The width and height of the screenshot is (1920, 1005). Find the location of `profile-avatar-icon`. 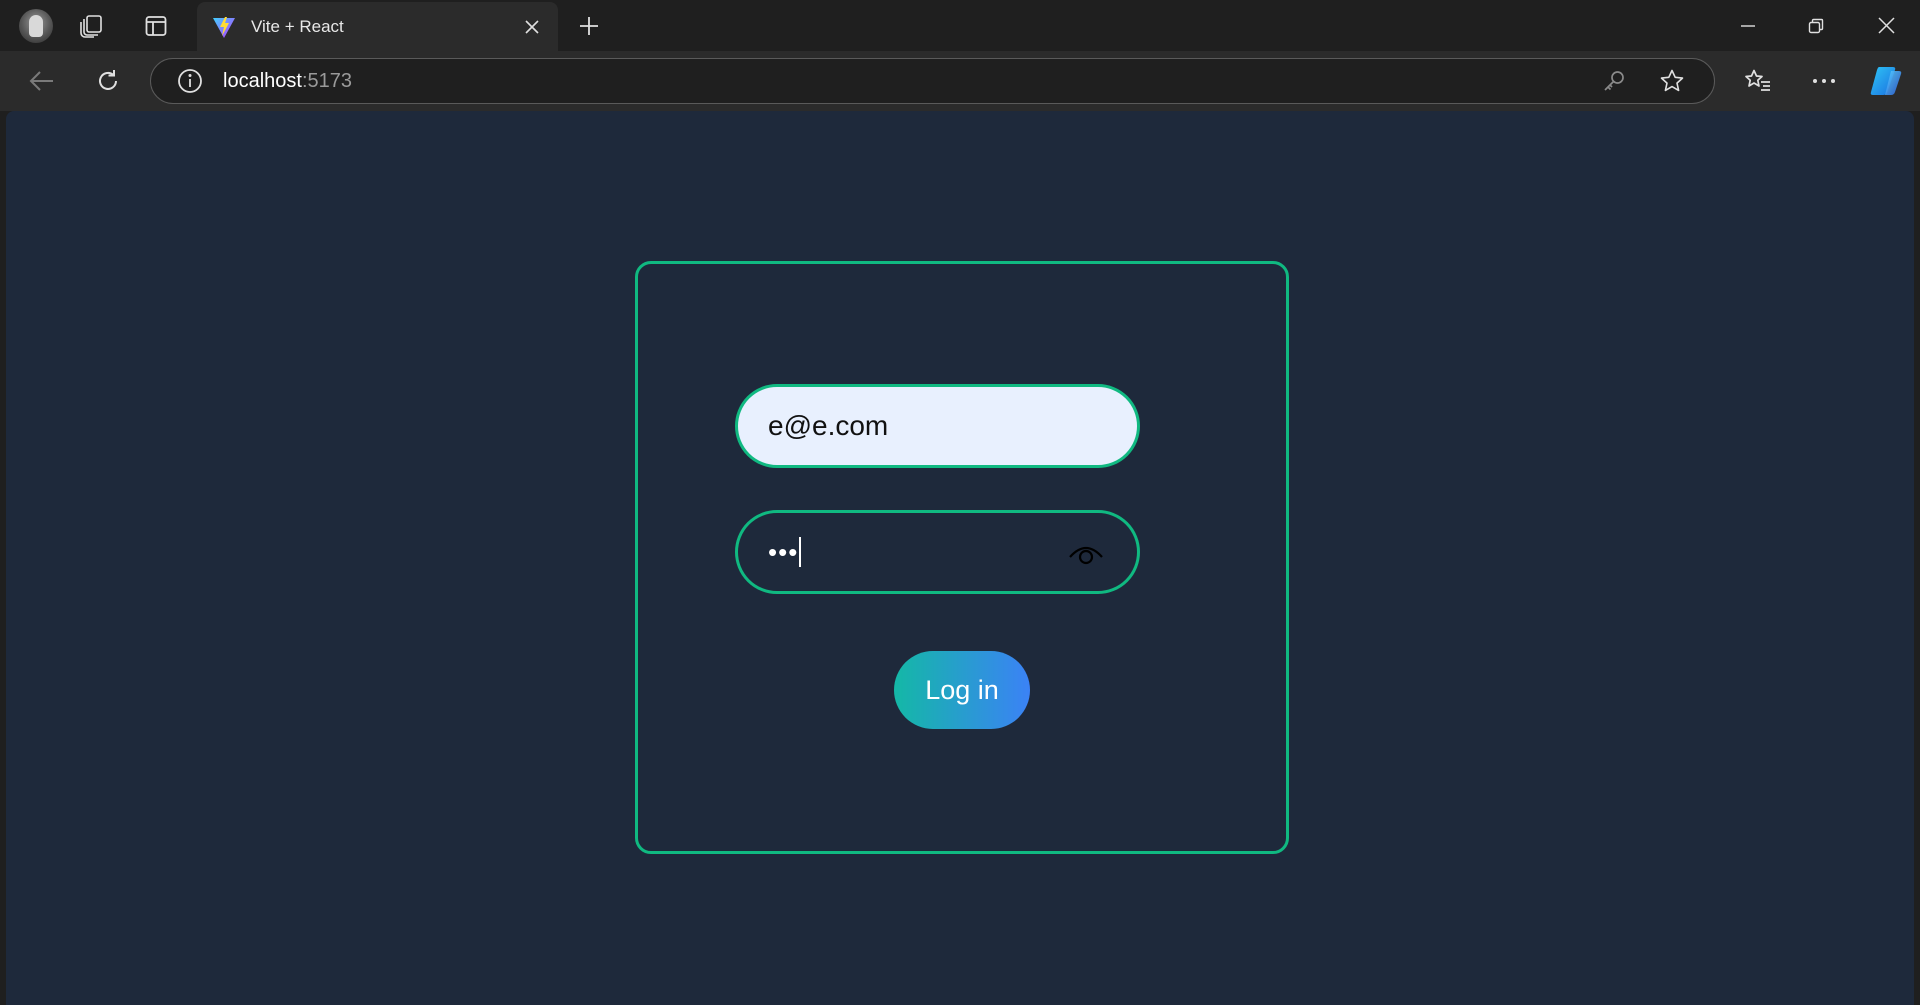

profile-avatar-icon is located at coordinates (36, 25).